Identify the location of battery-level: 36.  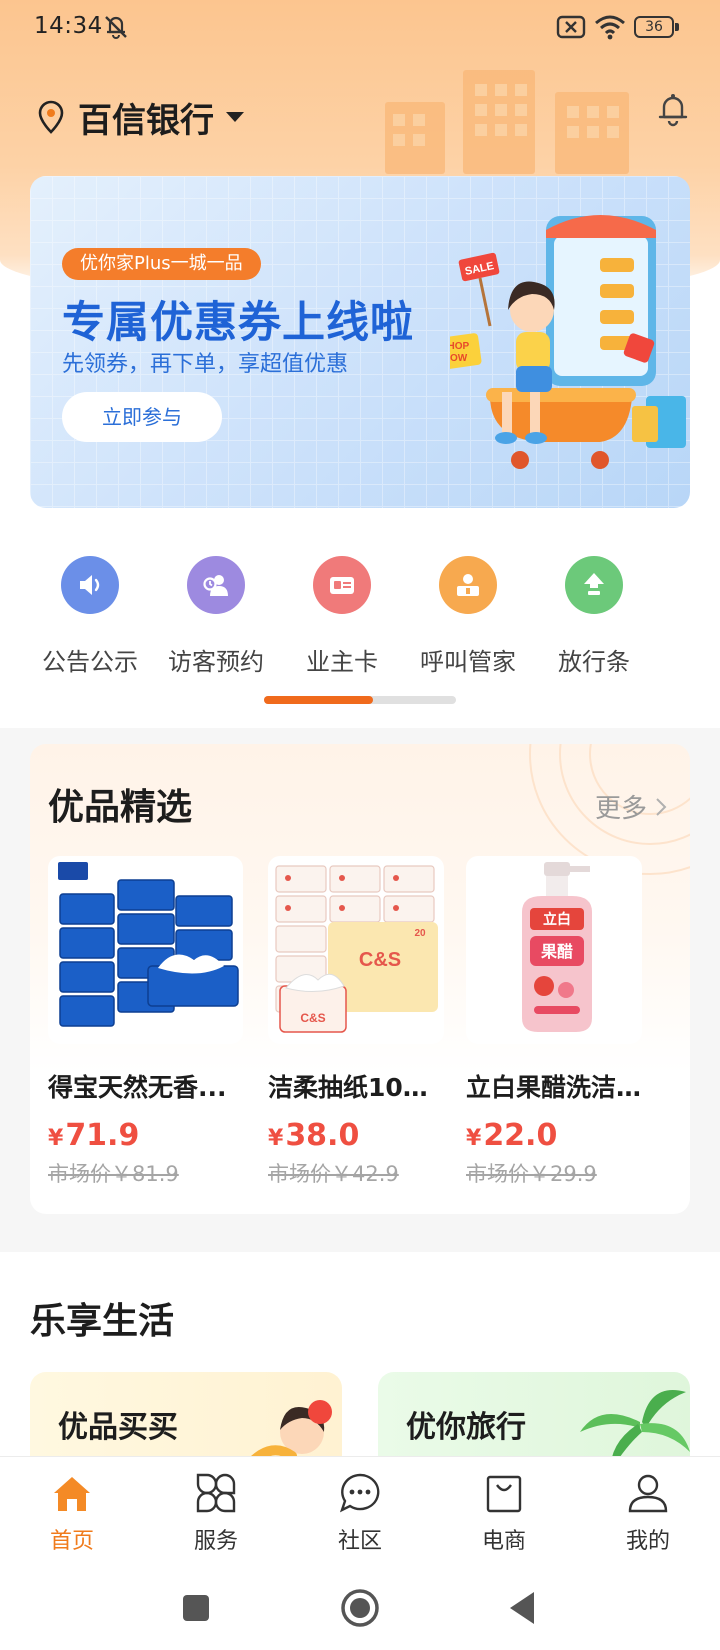
(654, 27).